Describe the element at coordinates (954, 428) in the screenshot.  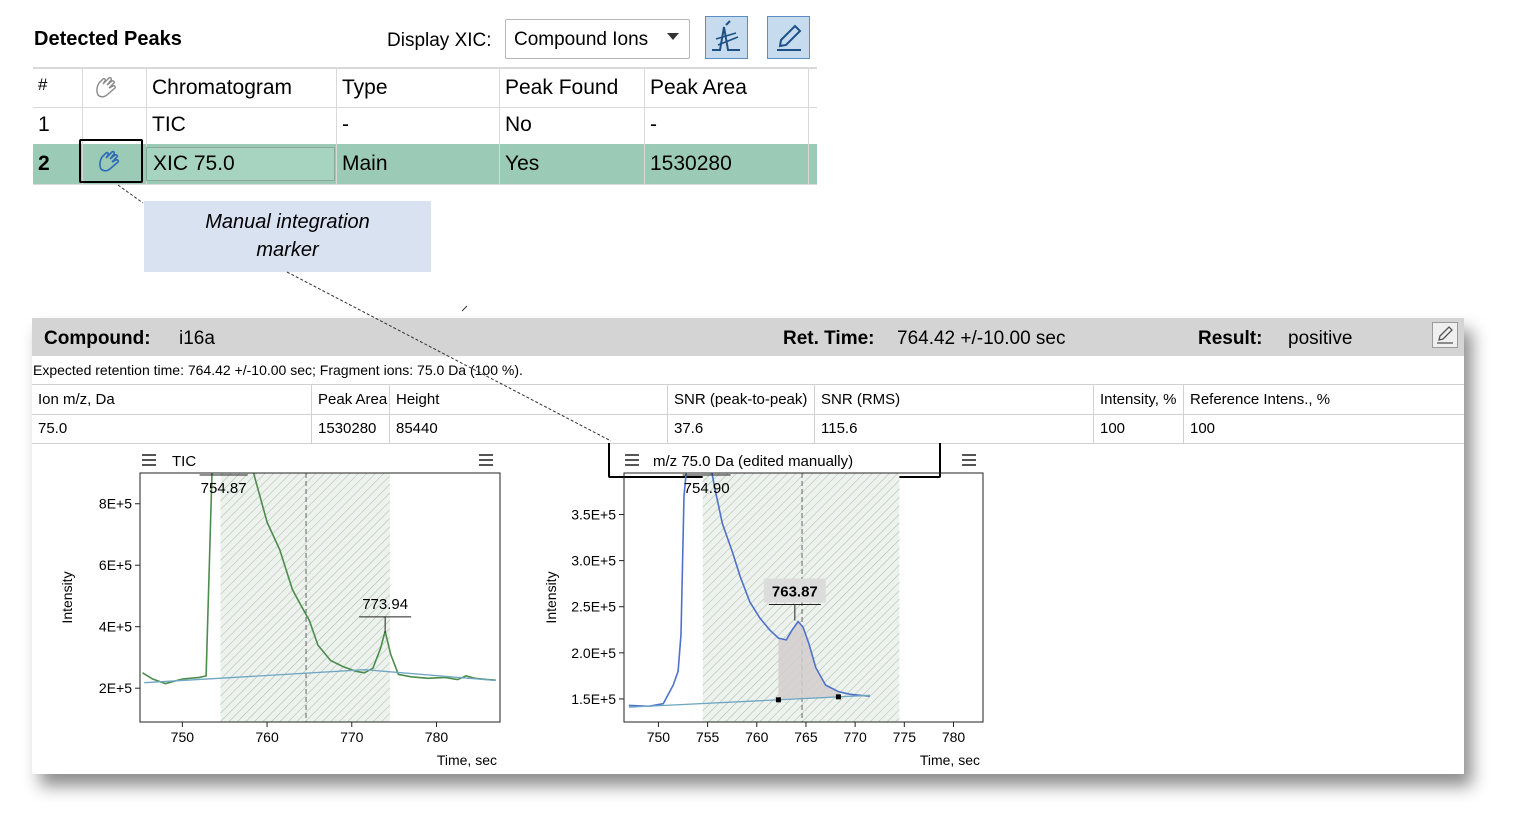
I see `snr-rms-cell: 115.6` at that location.